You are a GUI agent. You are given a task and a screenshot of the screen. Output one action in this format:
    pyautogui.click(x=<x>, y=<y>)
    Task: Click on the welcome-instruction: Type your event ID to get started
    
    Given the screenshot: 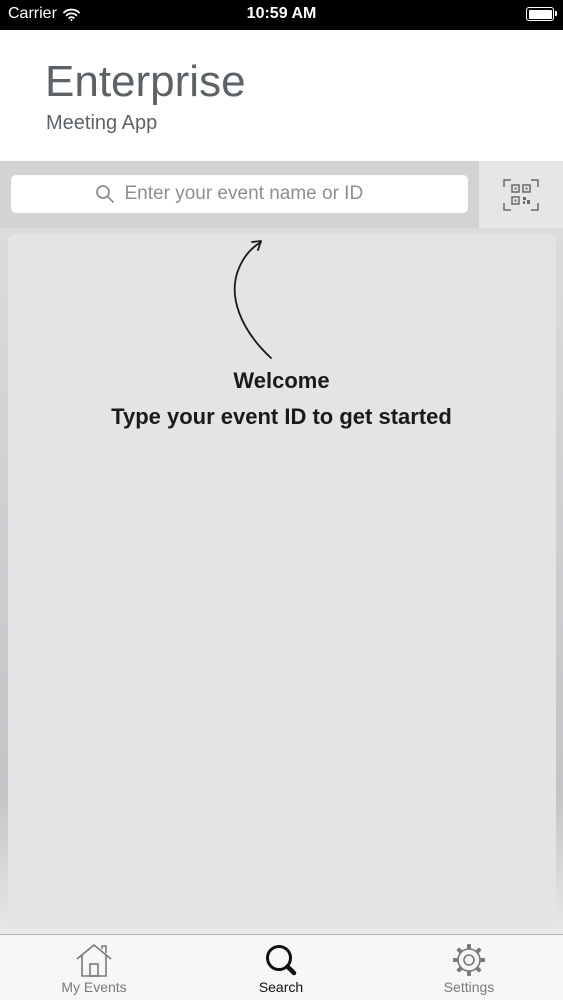 What is the action you would take?
    pyautogui.click(x=281, y=416)
    